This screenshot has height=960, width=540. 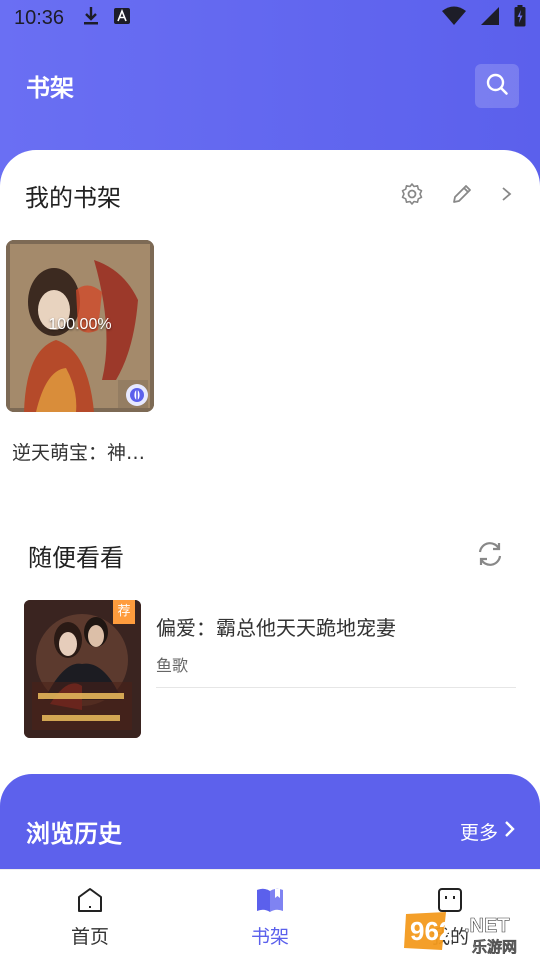 What do you see at coordinates (412, 196) in the screenshot?
I see `settings-gear-icon` at bounding box center [412, 196].